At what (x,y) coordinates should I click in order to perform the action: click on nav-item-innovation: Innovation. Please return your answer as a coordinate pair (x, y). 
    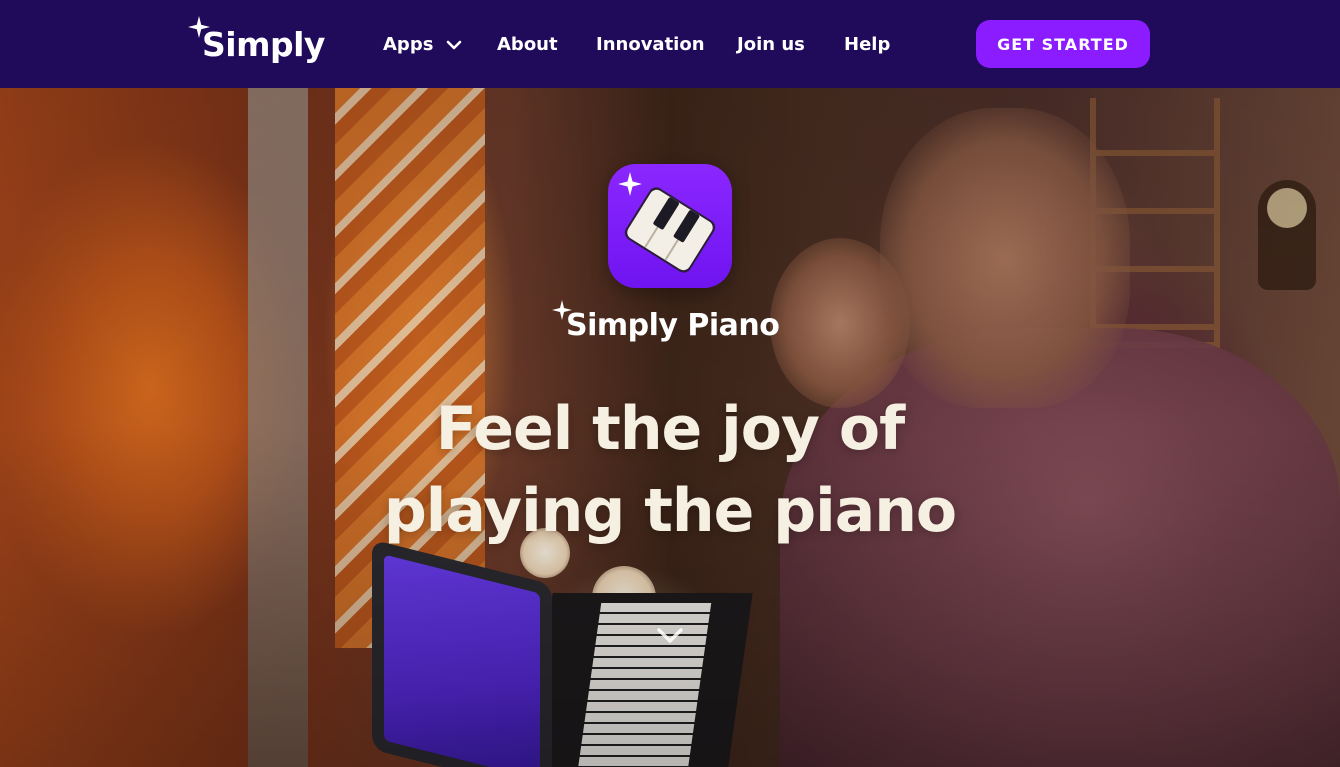
    Looking at the image, I should click on (650, 45).